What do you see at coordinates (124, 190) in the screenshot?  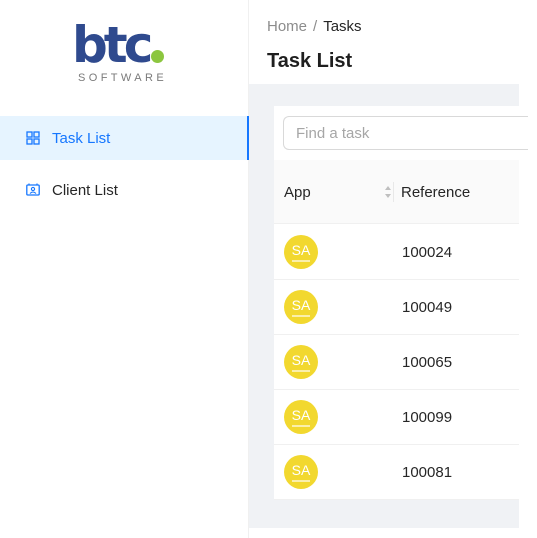 I see `sidebar-item-client-list: Client List` at bounding box center [124, 190].